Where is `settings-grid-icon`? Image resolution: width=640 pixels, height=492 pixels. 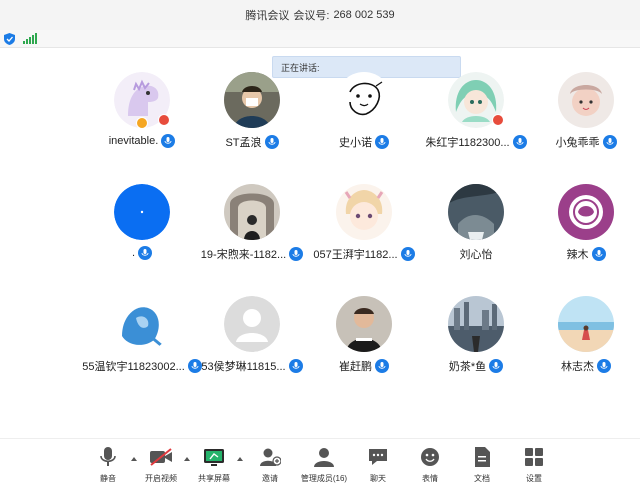
settings-grid-icon is located at coordinates (534, 457).